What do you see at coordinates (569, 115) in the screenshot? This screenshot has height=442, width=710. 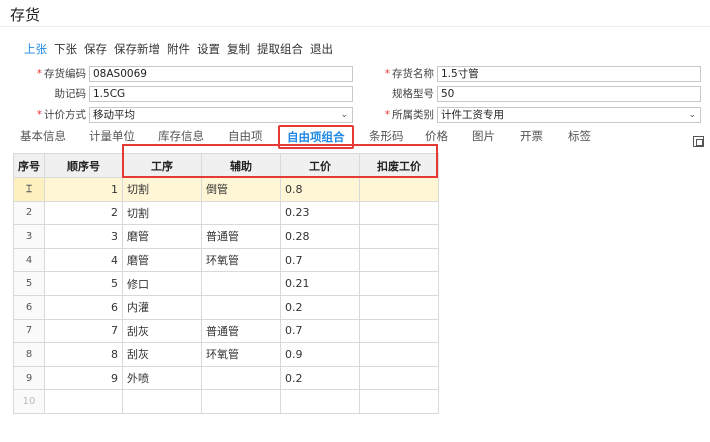 I see `category-select: 计件工资专用 ⌄` at bounding box center [569, 115].